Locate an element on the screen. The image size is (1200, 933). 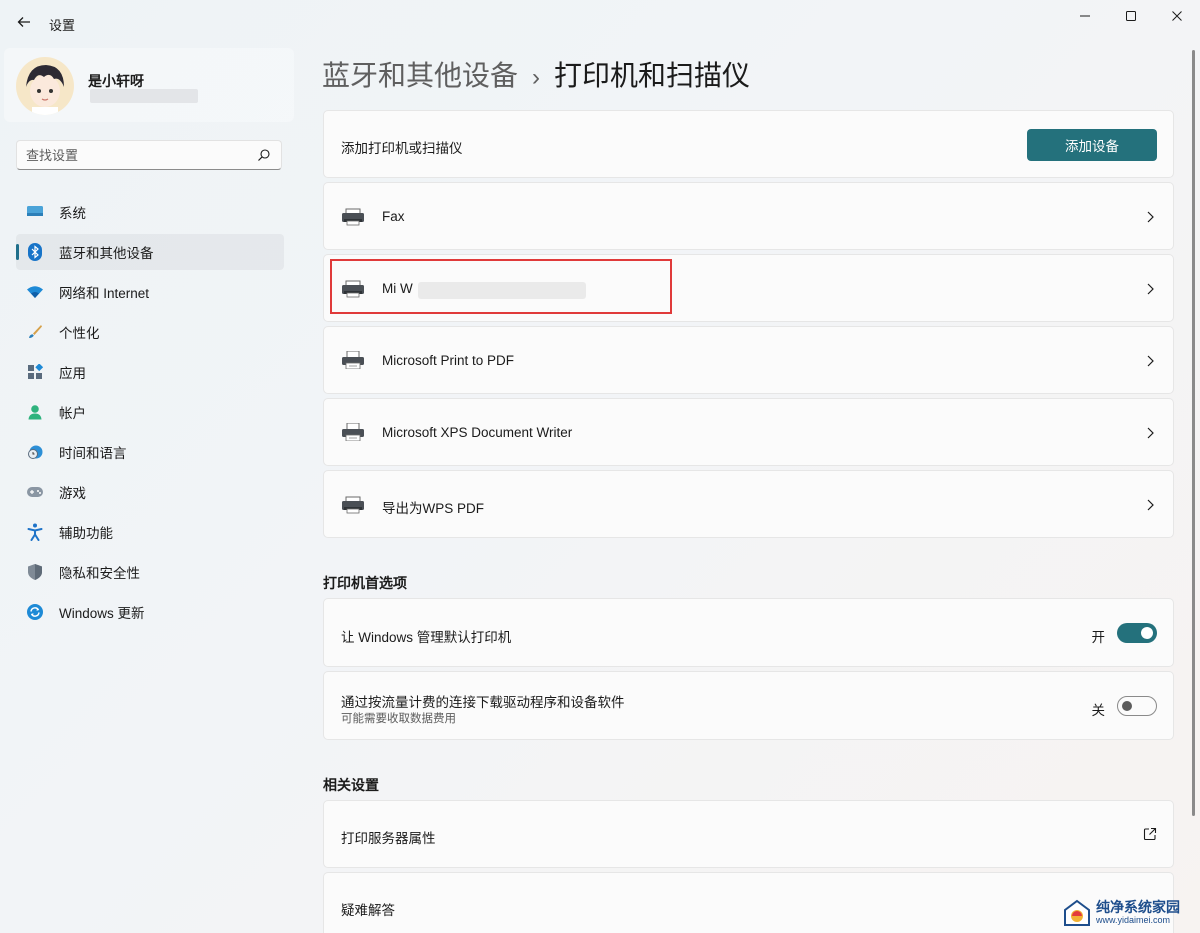
sidebar-item-label: 帐户 is located at coordinates (72, 413).